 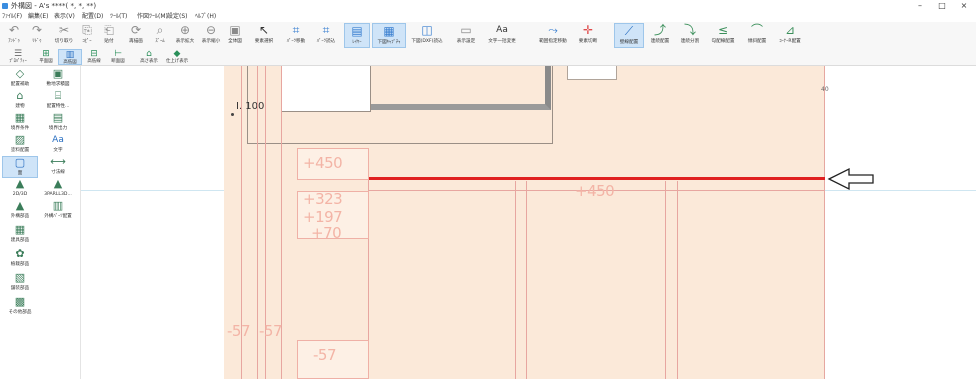 I want to click on sidebar-item-dimension: ⟷ 寸法線, so click(x=58, y=167).